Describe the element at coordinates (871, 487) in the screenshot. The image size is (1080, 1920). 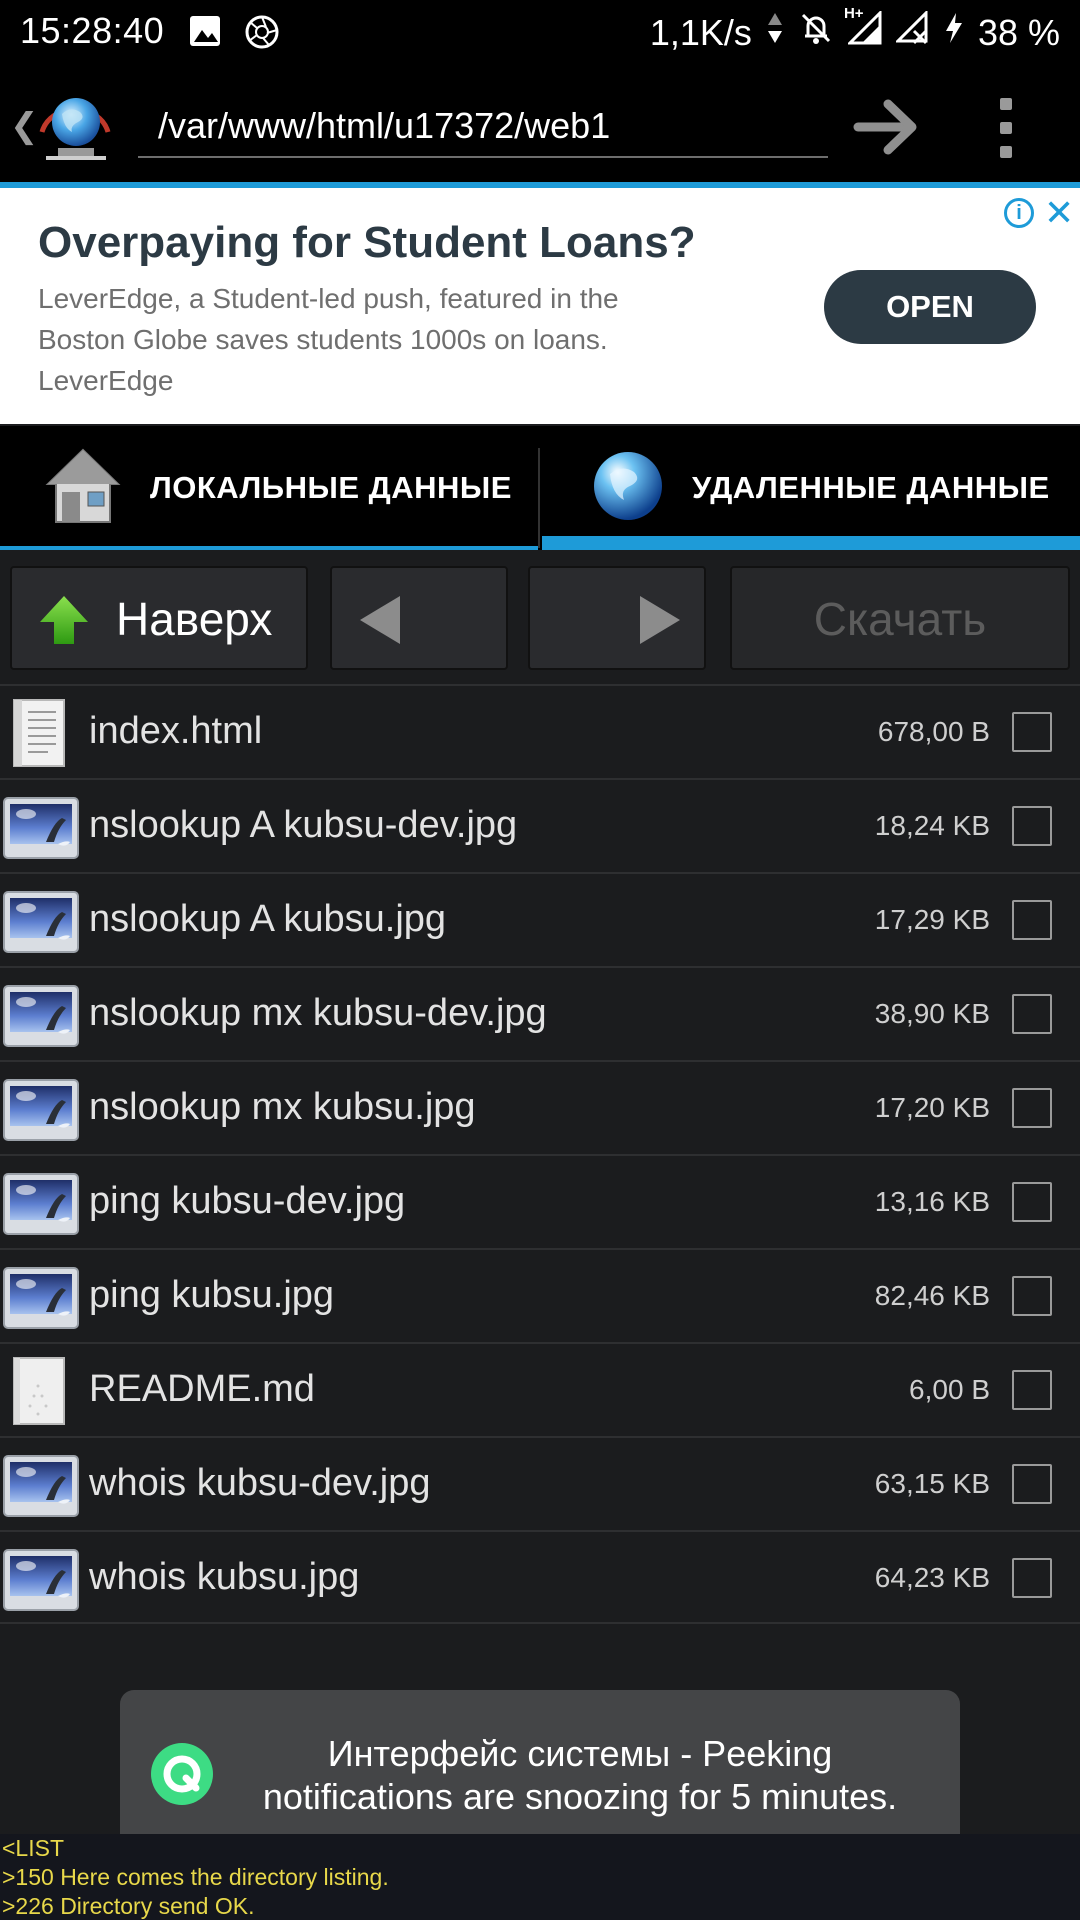
I see `tab-remote-label: УДАЛЕННЫЕ ДАННЫЕ` at that location.